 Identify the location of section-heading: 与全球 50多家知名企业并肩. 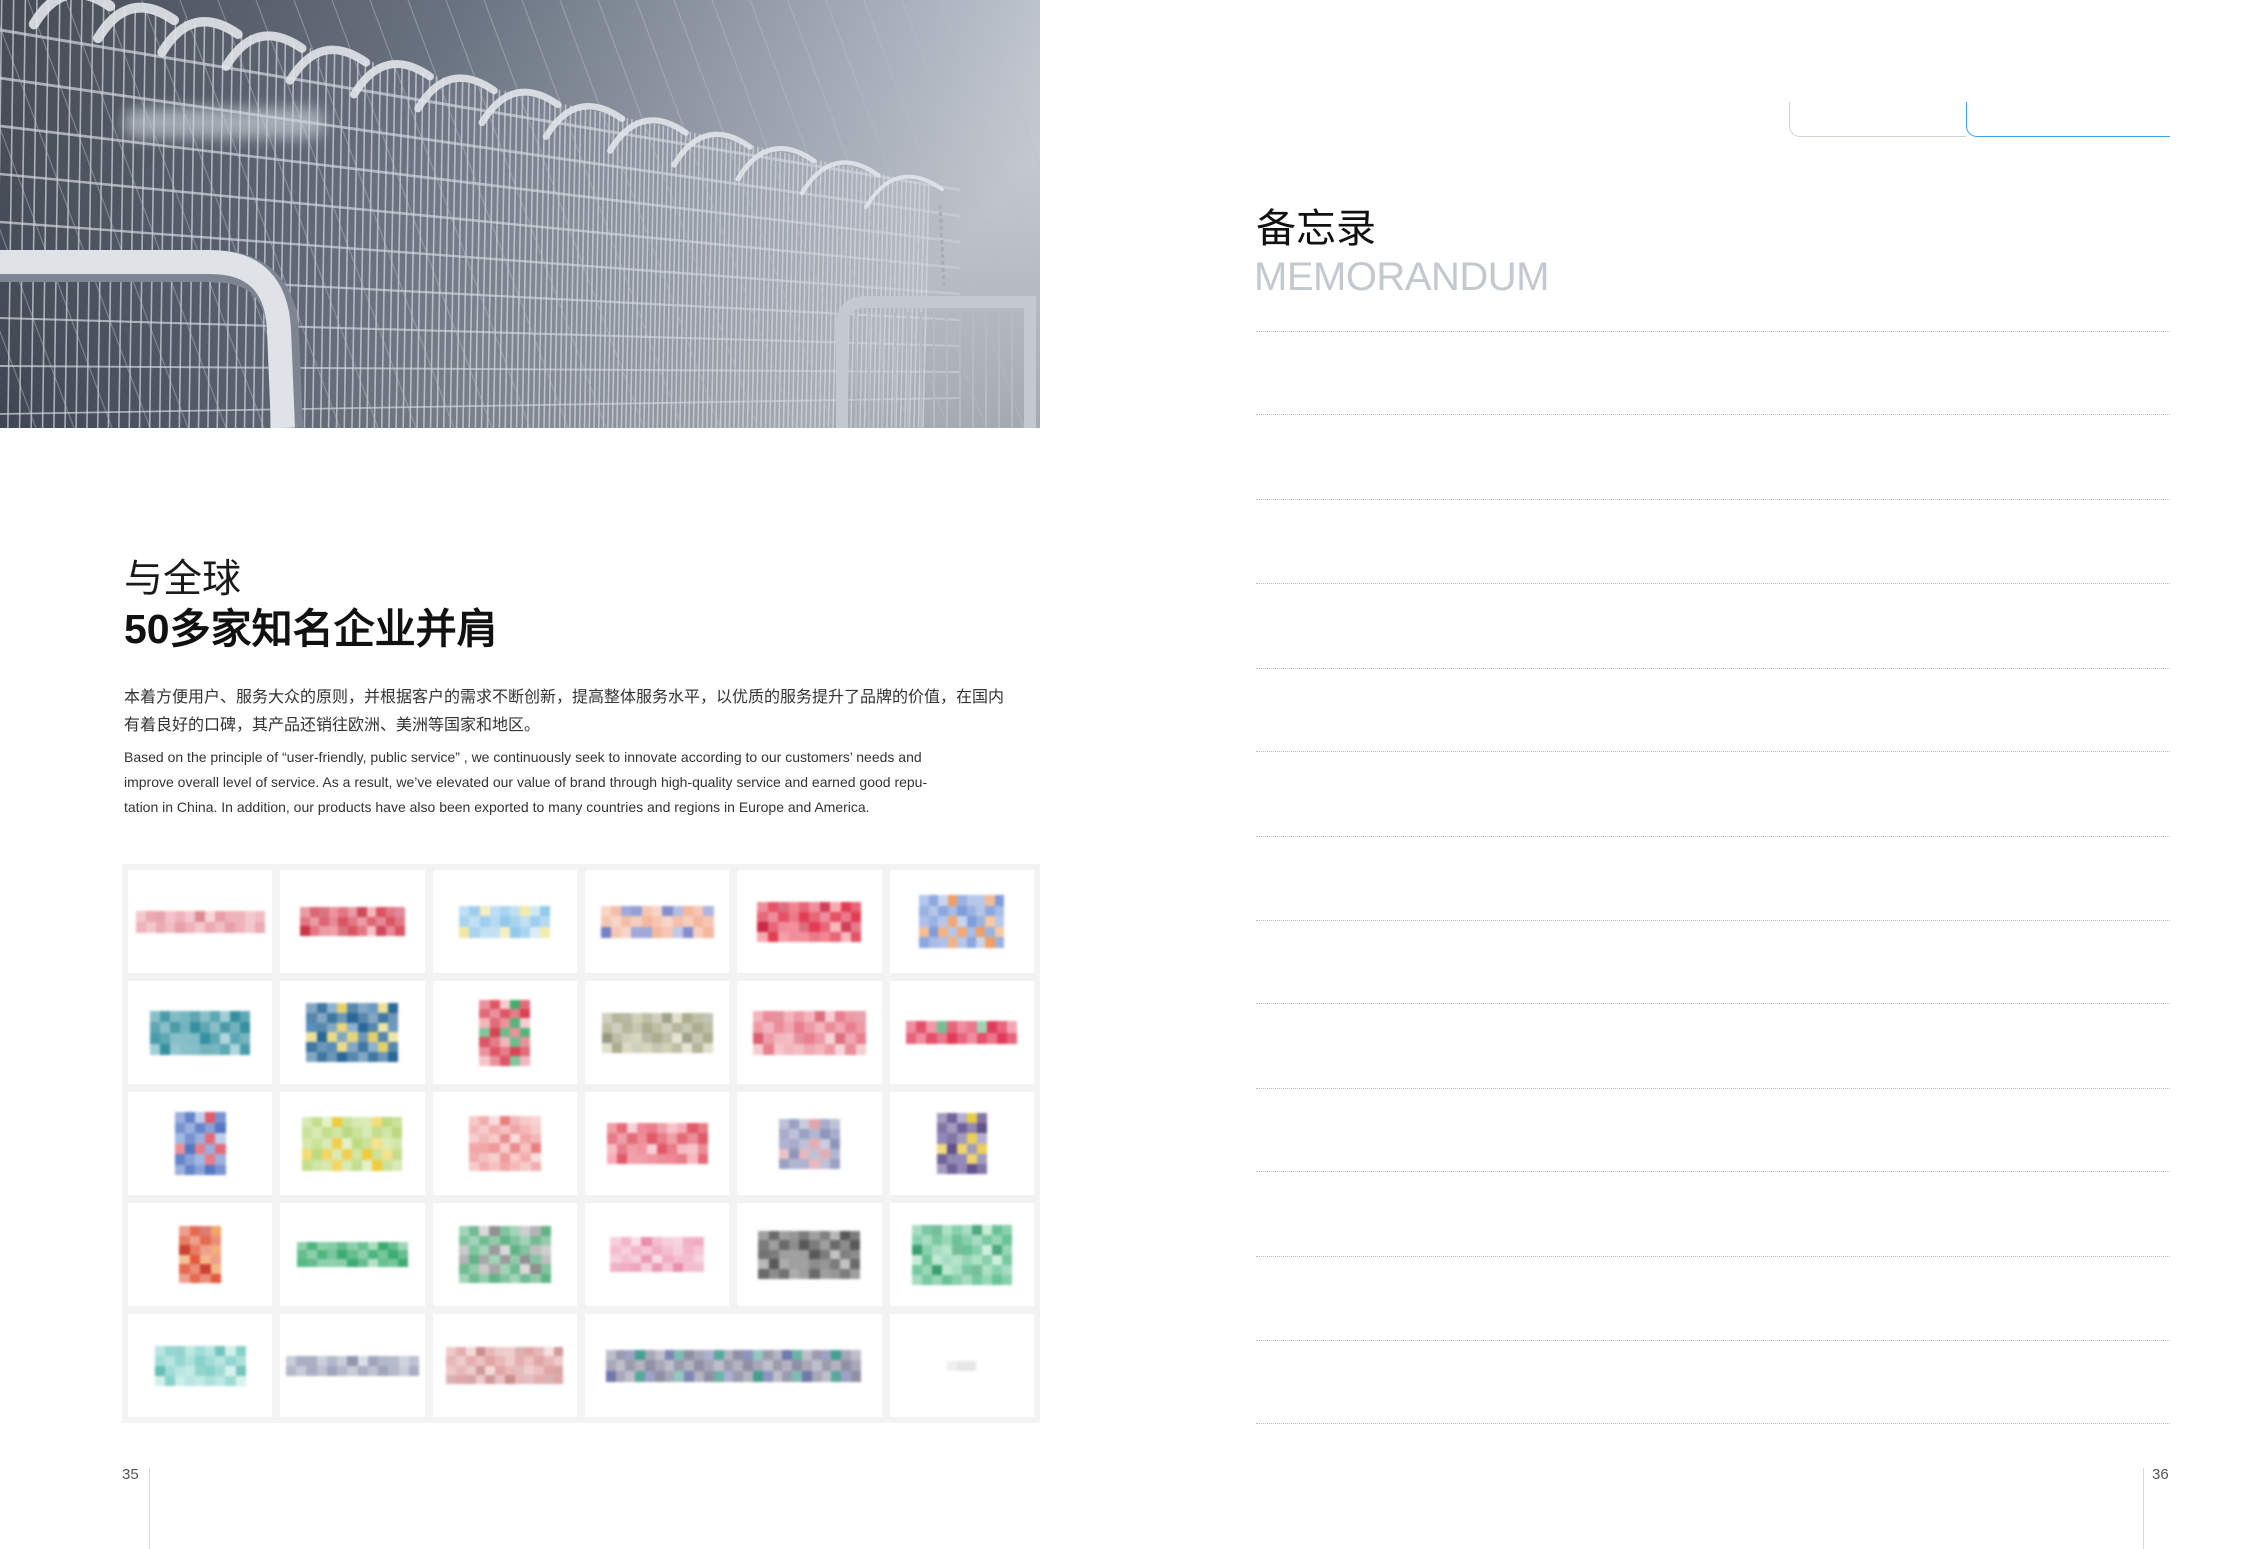
(311, 605).